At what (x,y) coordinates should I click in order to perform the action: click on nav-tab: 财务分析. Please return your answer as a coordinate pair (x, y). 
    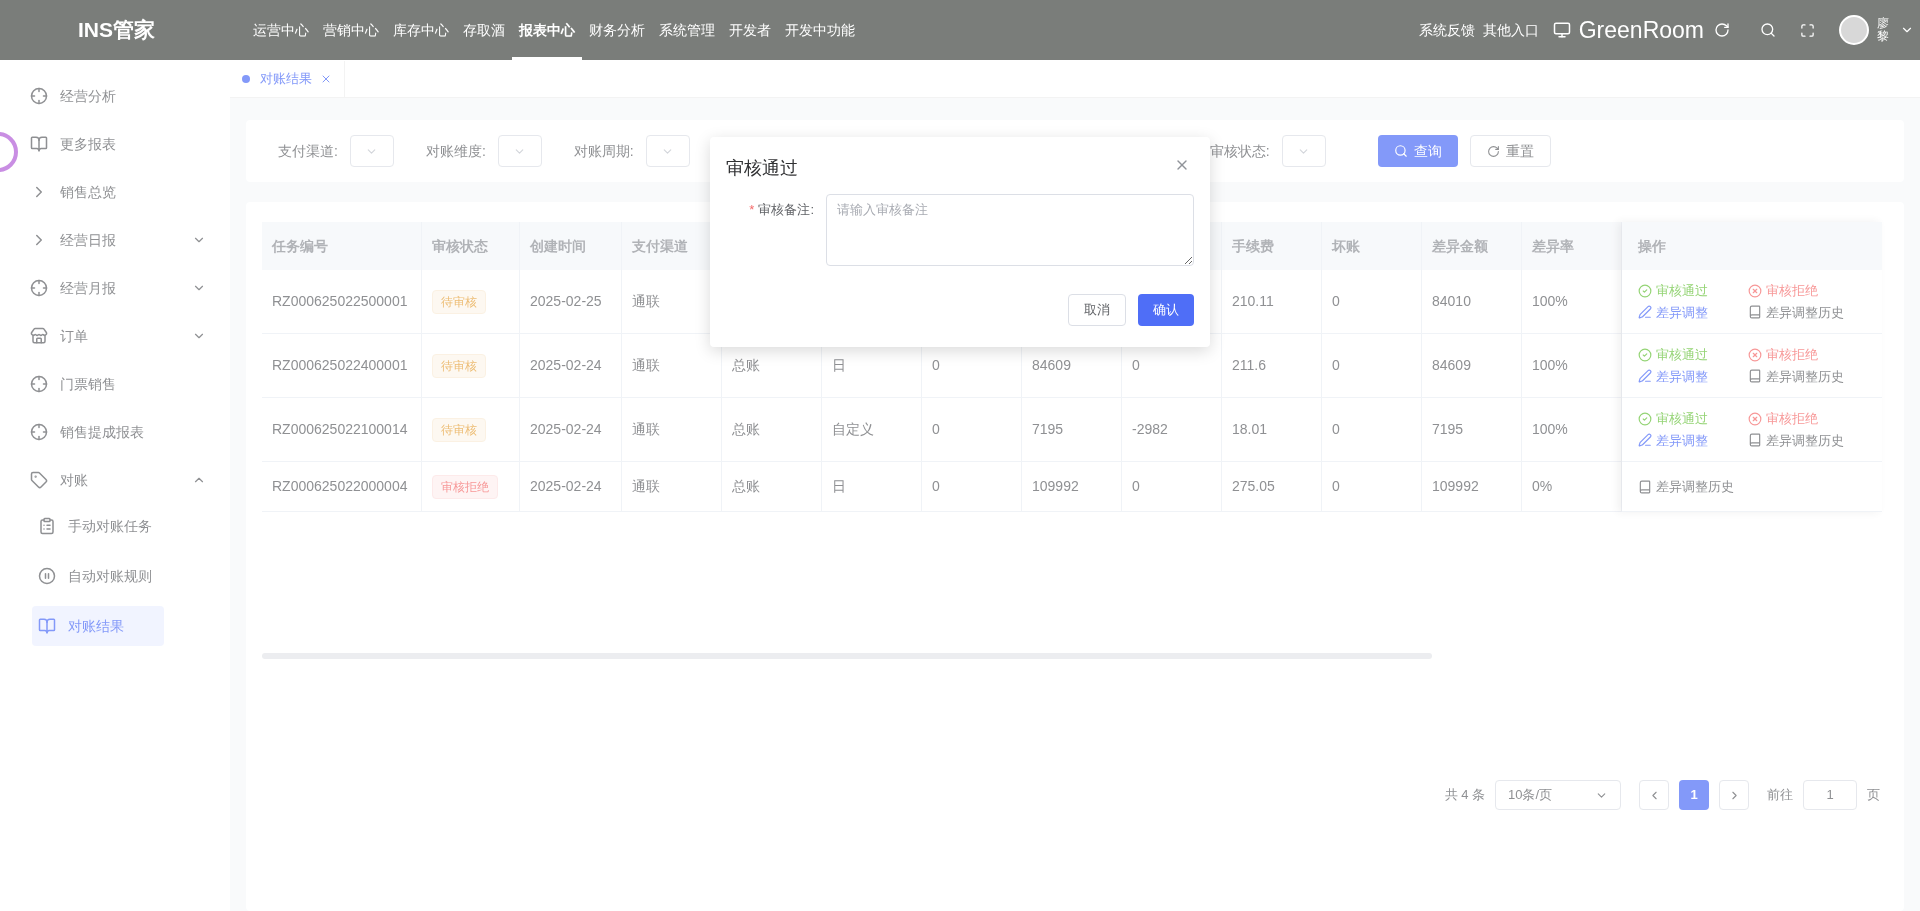
    Looking at the image, I should click on (617, 30).